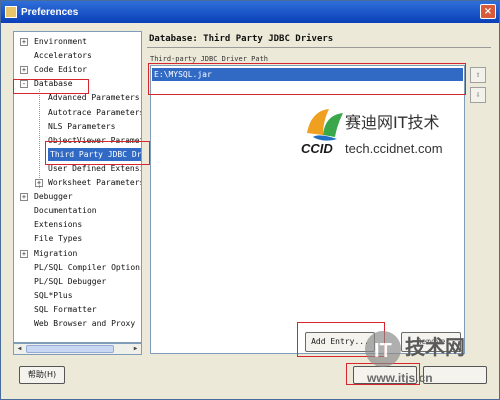  What do you see at coordinates (250, 12) in the screenshot?
I see `title-bar: Preferences ×` at bounding box center [250, 12].